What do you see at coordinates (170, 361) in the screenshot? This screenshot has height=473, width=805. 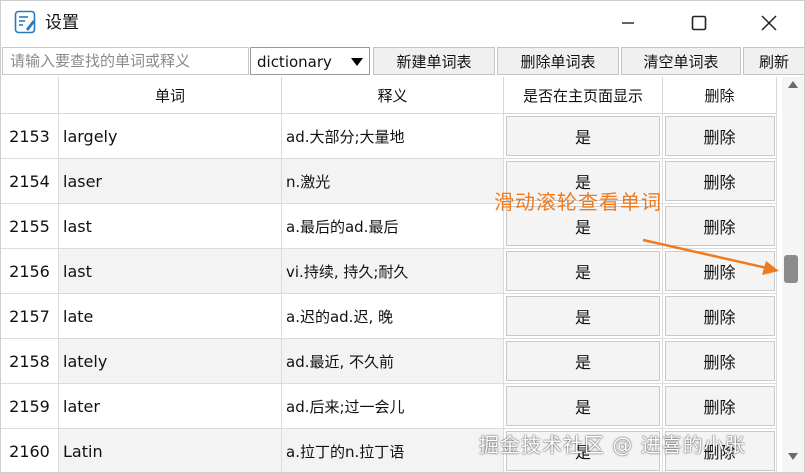 I see `word-cell: lately` at bounding box center [170, 361].